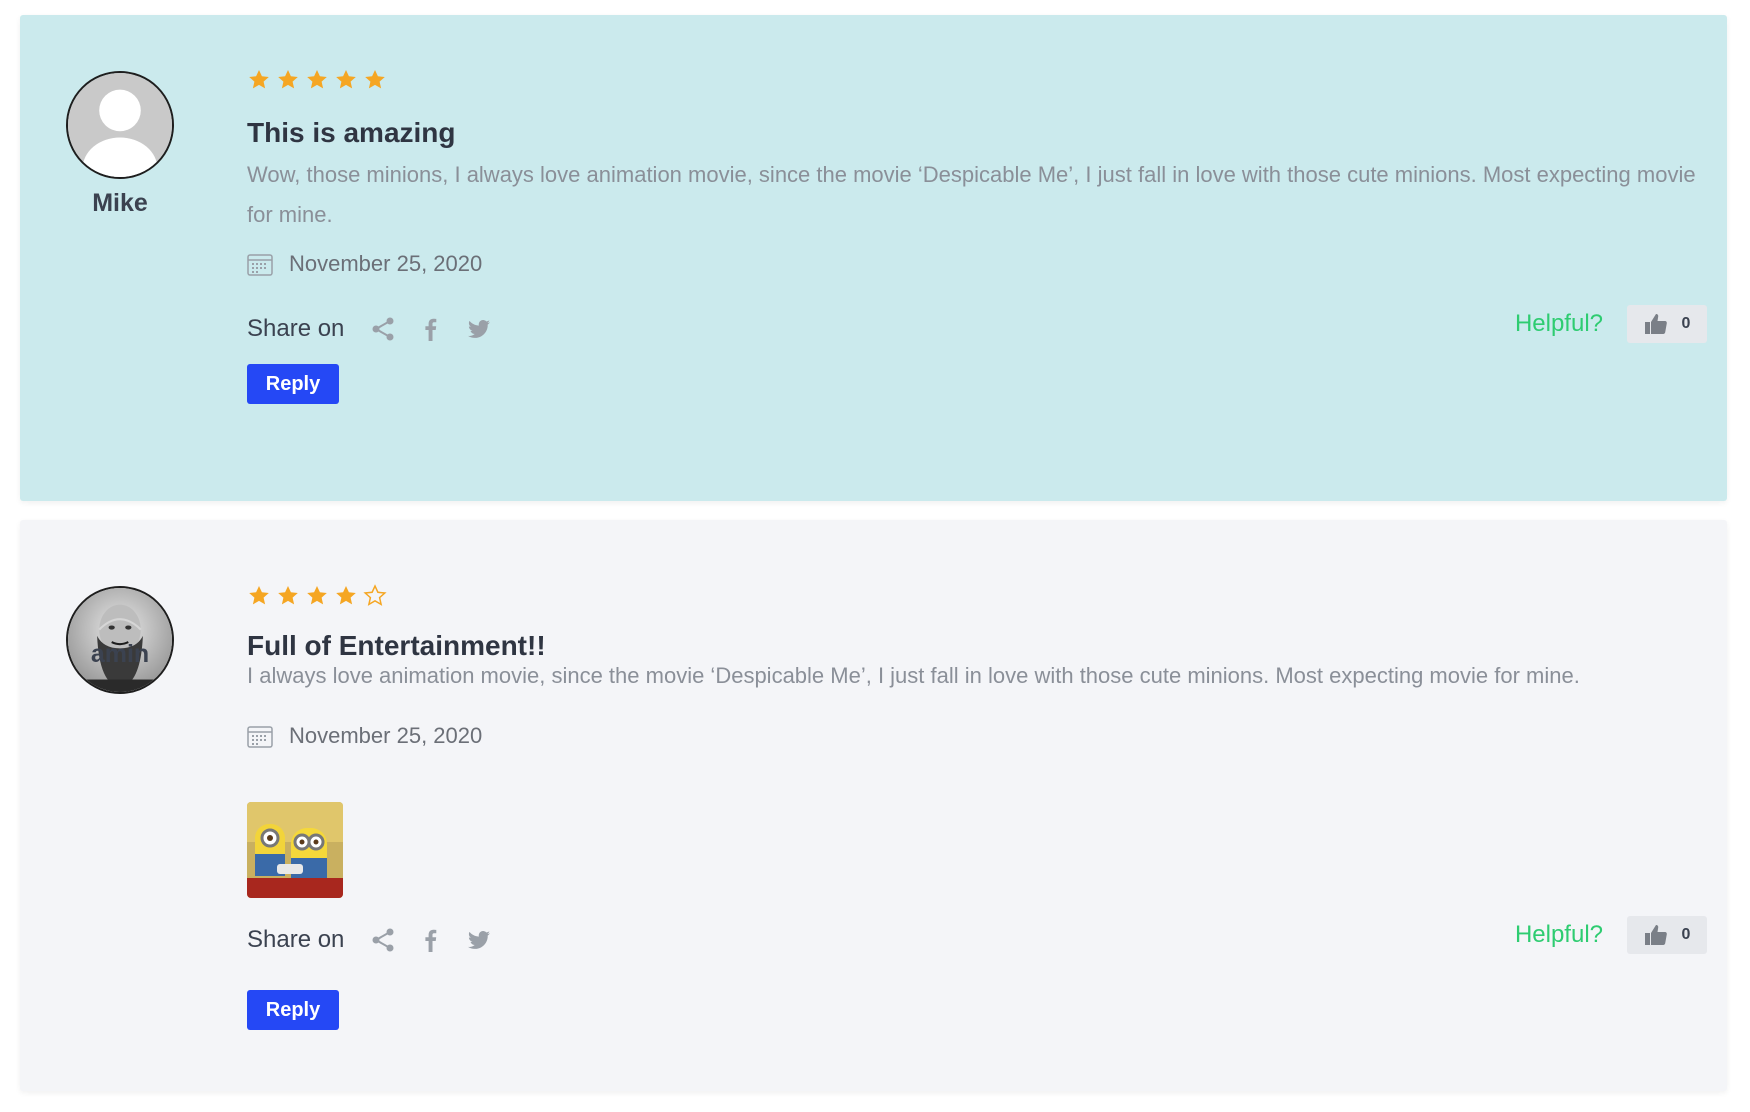 This screenshot has width=1750, height=1112. I want to click on author-name: Mike, so click(120, 203).